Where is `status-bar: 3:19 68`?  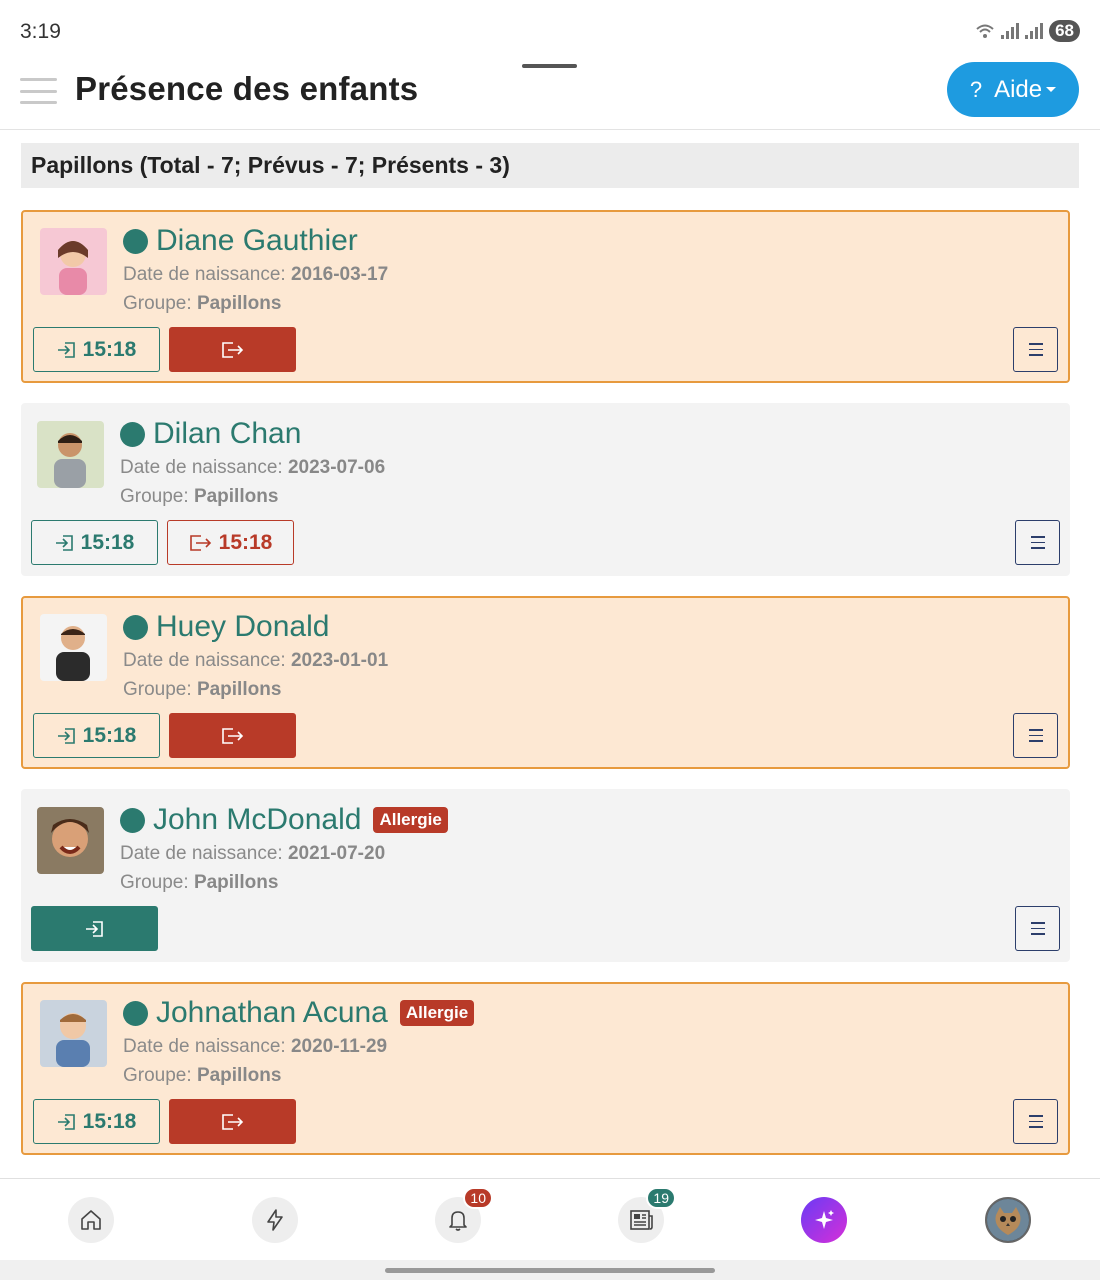
status-bar: 3:19 68 is located at coordinates (550, 30).